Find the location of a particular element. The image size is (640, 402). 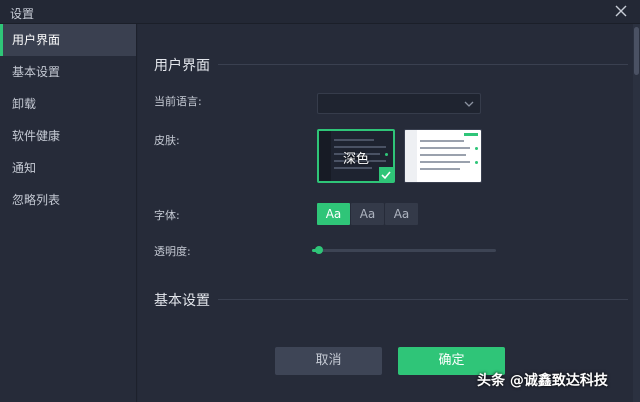

sidebar-item-label: 通知 is located at coordinates (24, 168).